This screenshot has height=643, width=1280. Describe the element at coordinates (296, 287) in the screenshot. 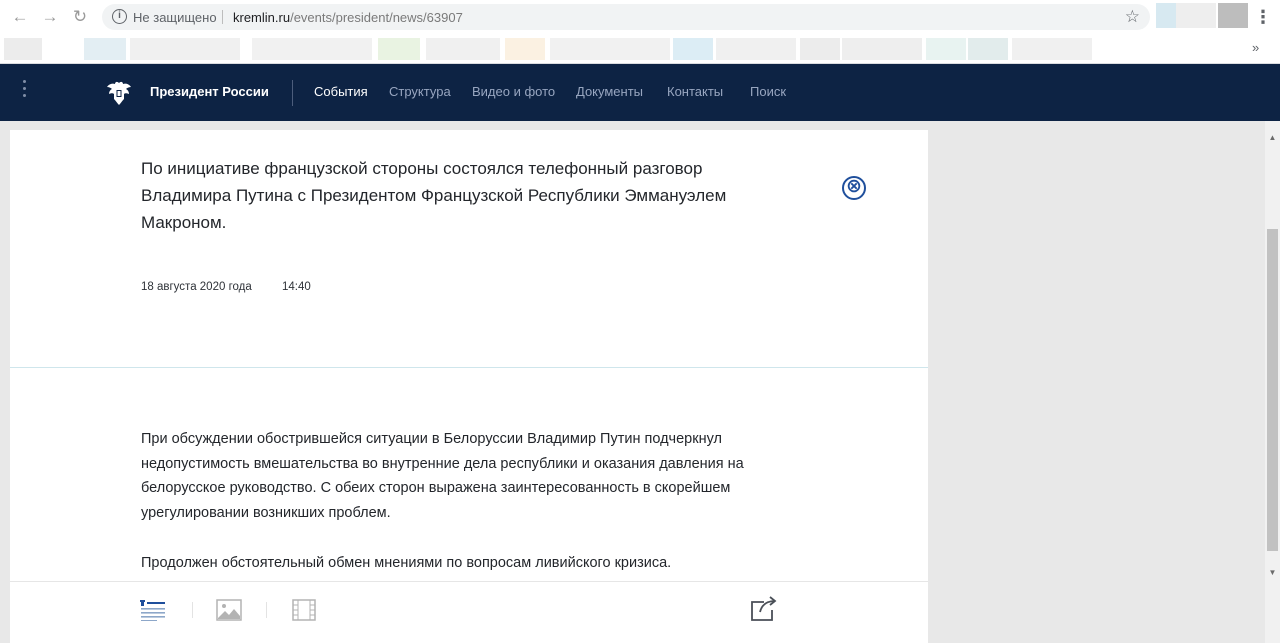

I see `article-time: 14:40` at that location.